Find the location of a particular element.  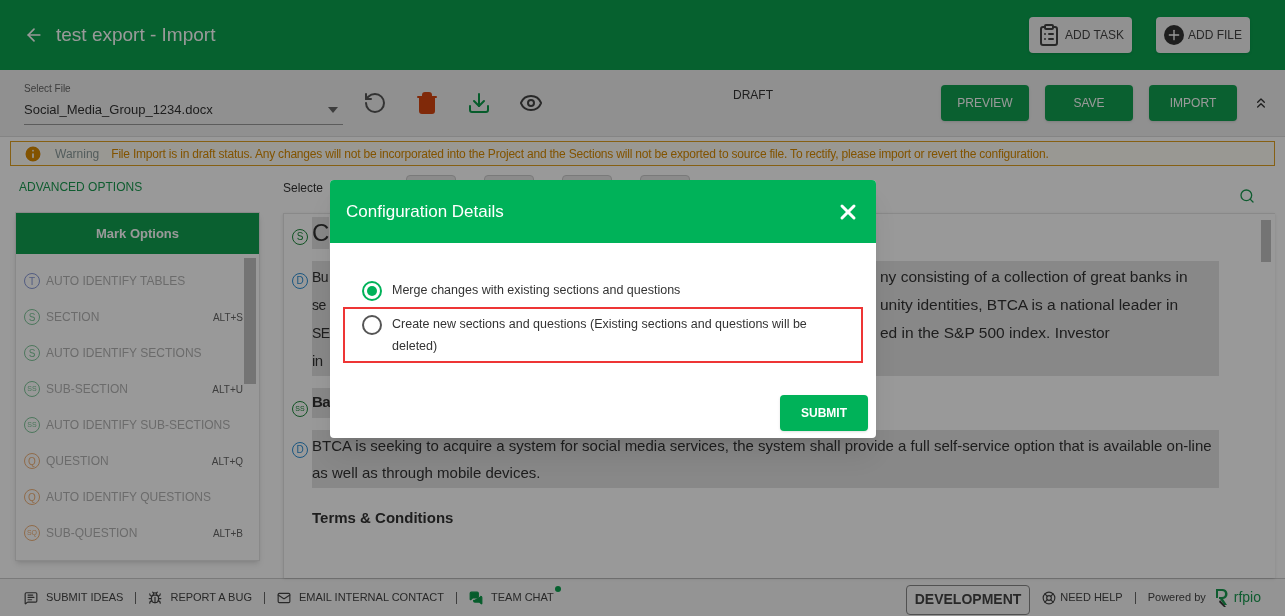

option-label: Create new sections and questions (Existing sections and questions will be deleted) is located at coordinates (600, 335).